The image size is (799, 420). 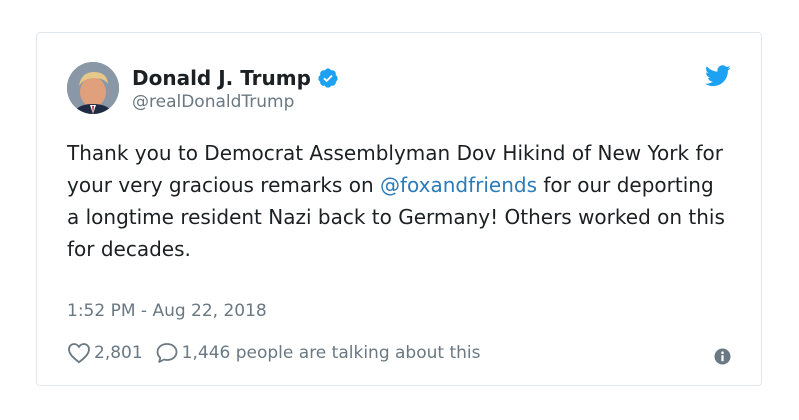 I want to click on avatar, so click(x=93, y=88).